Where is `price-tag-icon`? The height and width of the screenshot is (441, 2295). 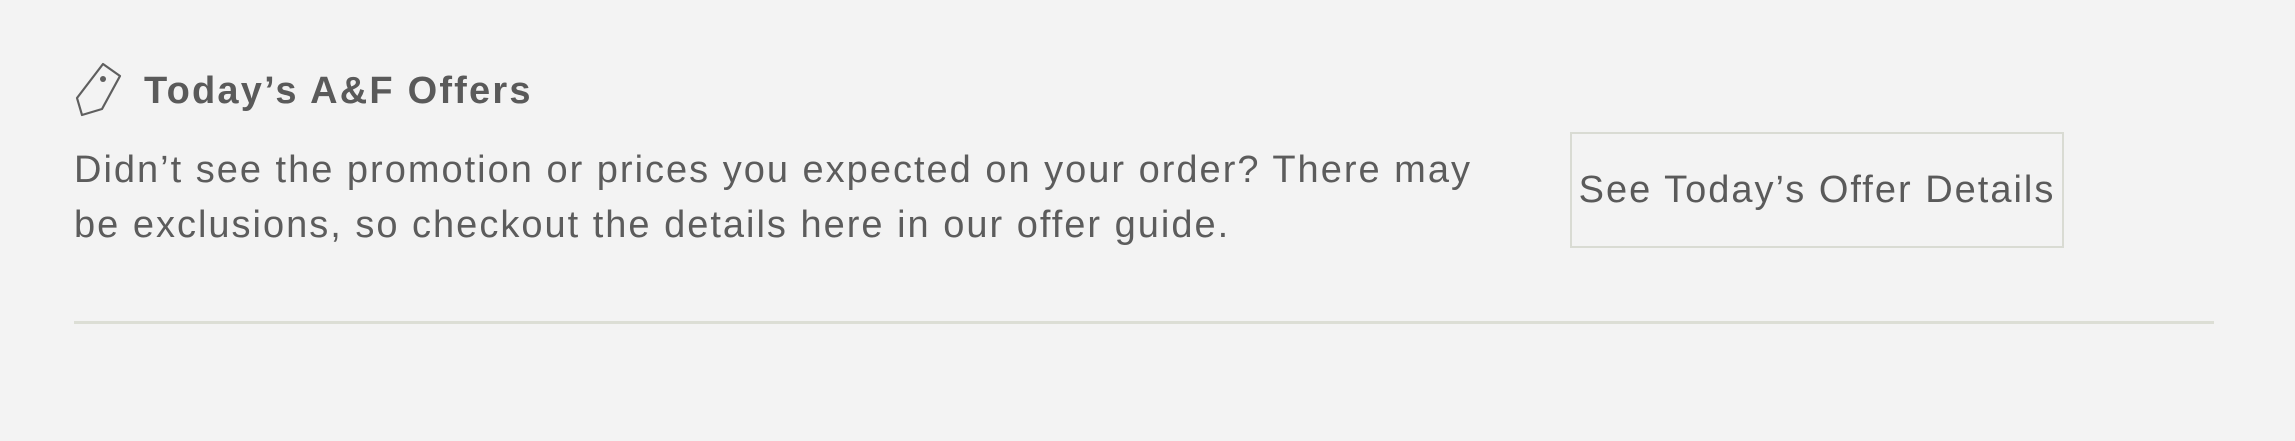
price-tag-icon is located at coordinates (98, 89).